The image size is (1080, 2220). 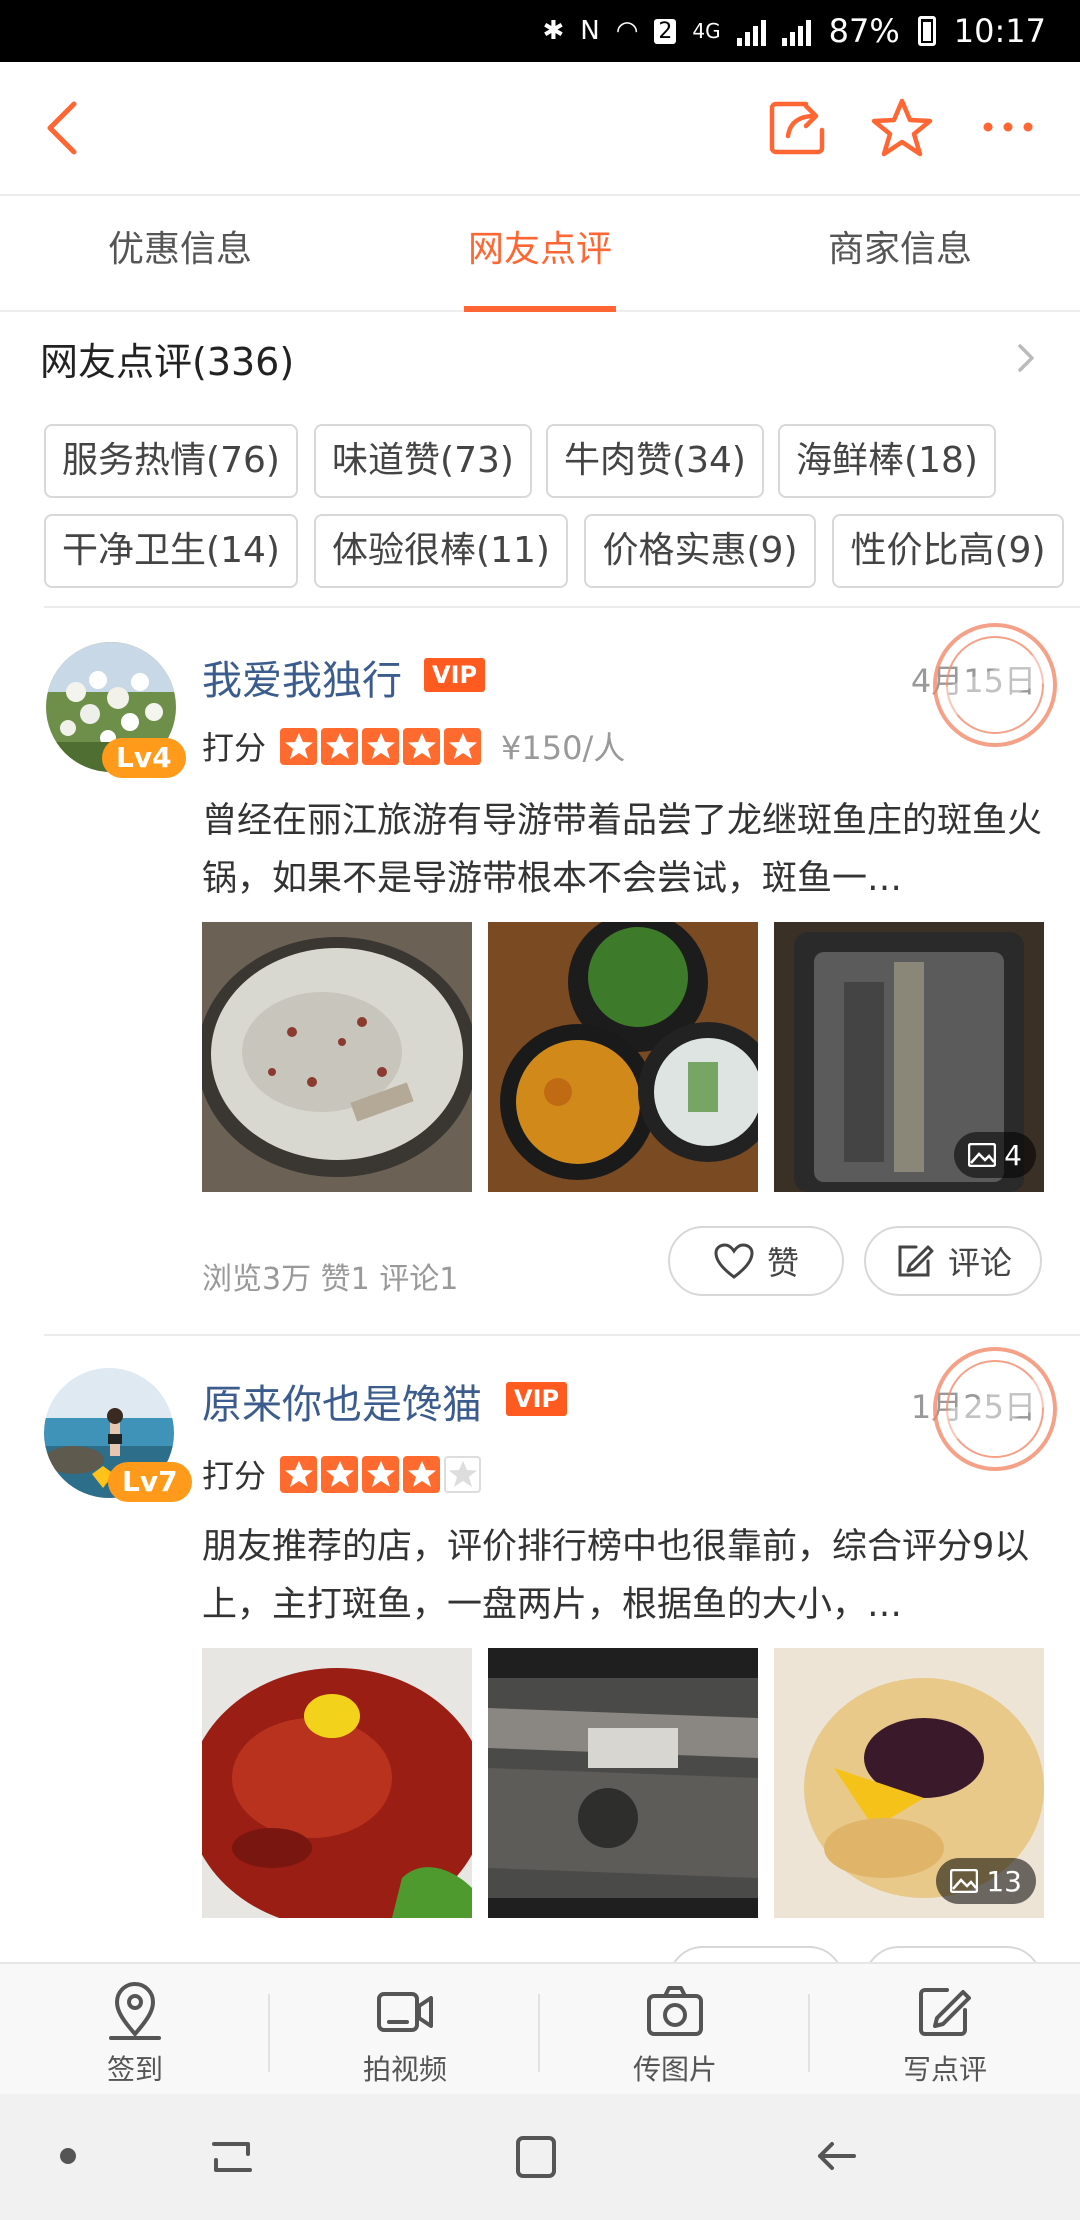 I want to click on location-pin-icon, so click(x=135, y=2011).